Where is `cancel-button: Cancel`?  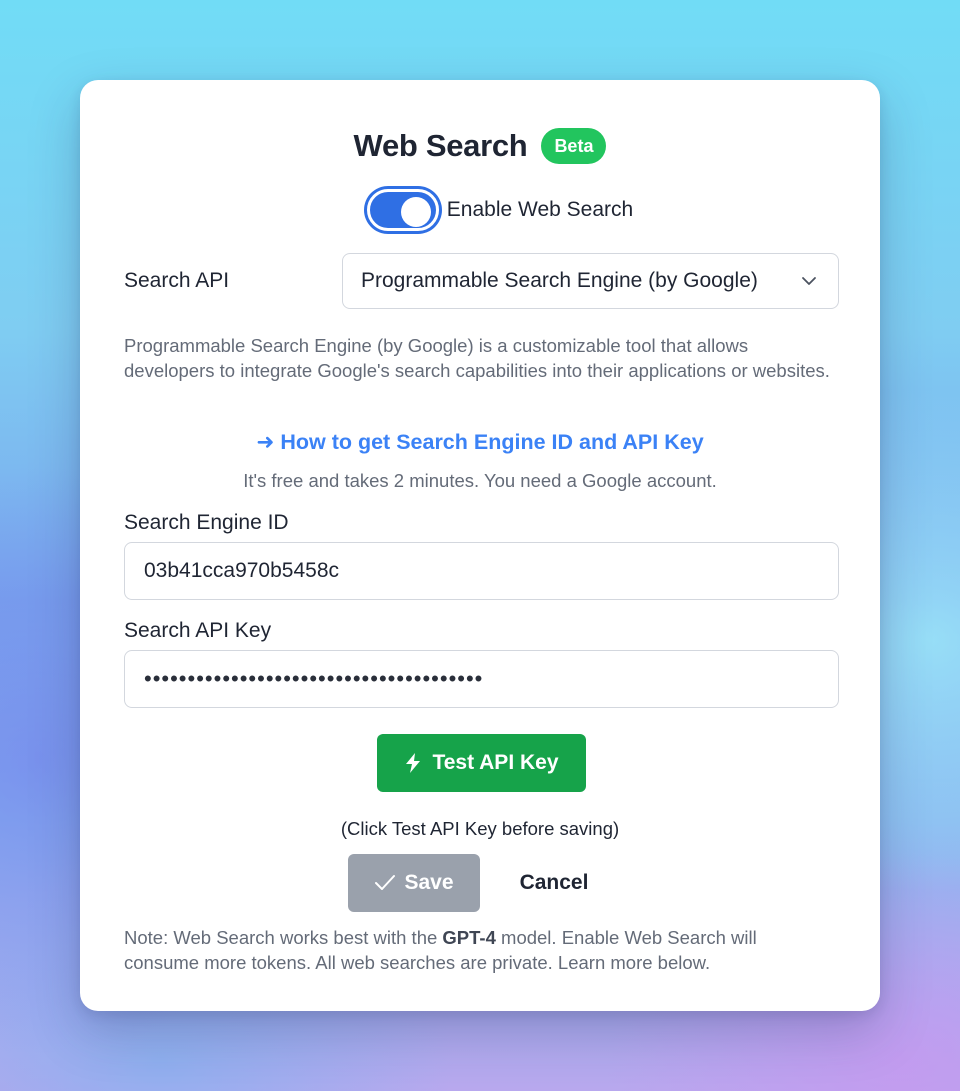
cancel-button: Cancel is located at coordinates (554, 883).